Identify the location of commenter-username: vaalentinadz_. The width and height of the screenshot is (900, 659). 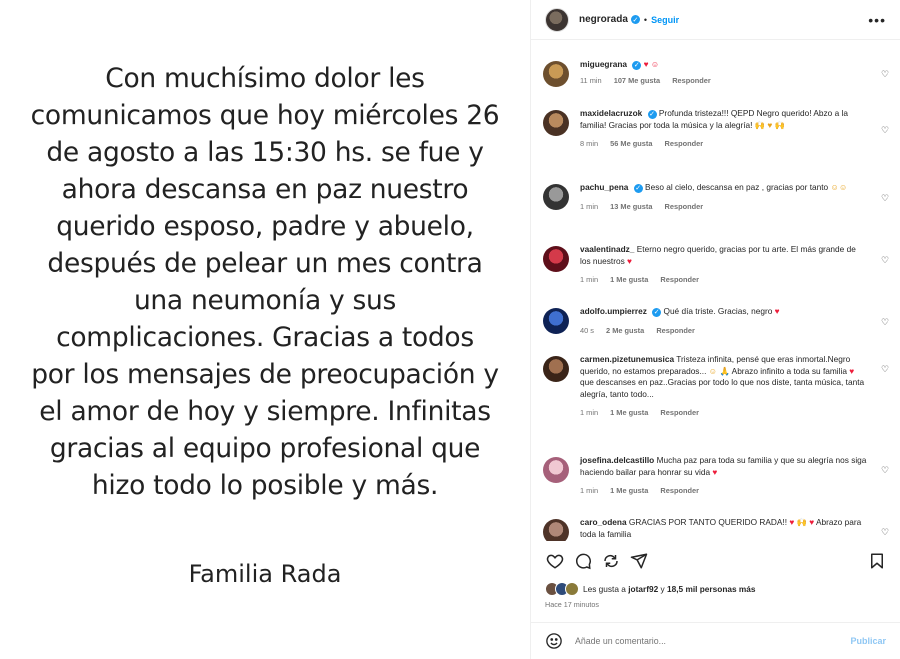
(607, 249).